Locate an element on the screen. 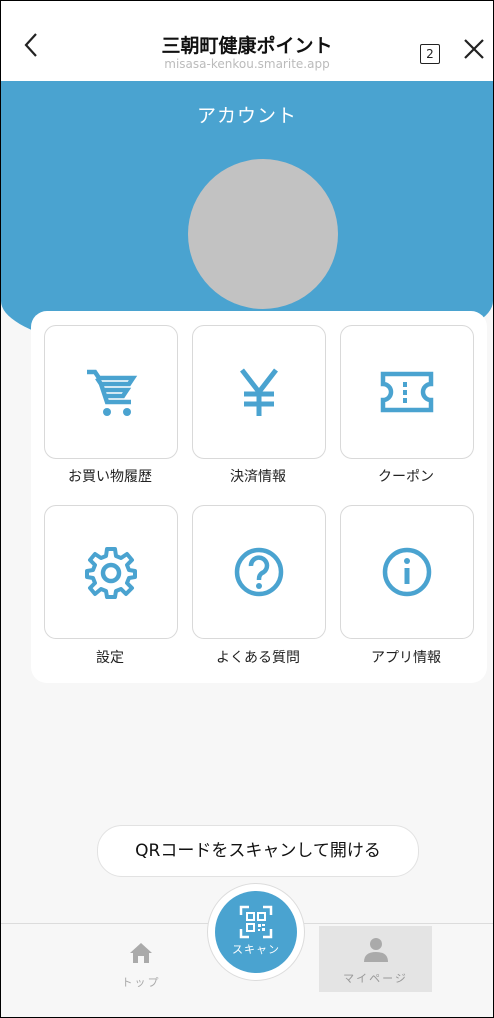 Image resolution: width=494 pixels, height=1018 pixels. nav-label-top: トップ is located at coordinates (141, 982).